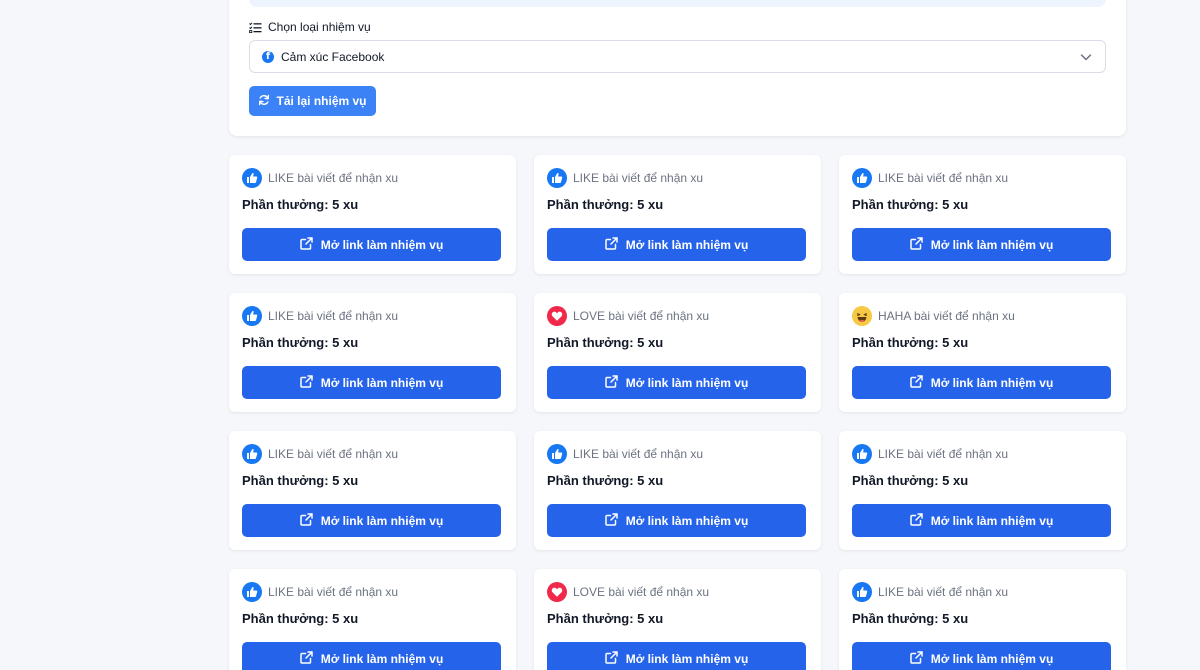  What do you see at coordinates (264, 101) in the screenshot?
I see `refresh-icon` at bounding box center [264, 101].